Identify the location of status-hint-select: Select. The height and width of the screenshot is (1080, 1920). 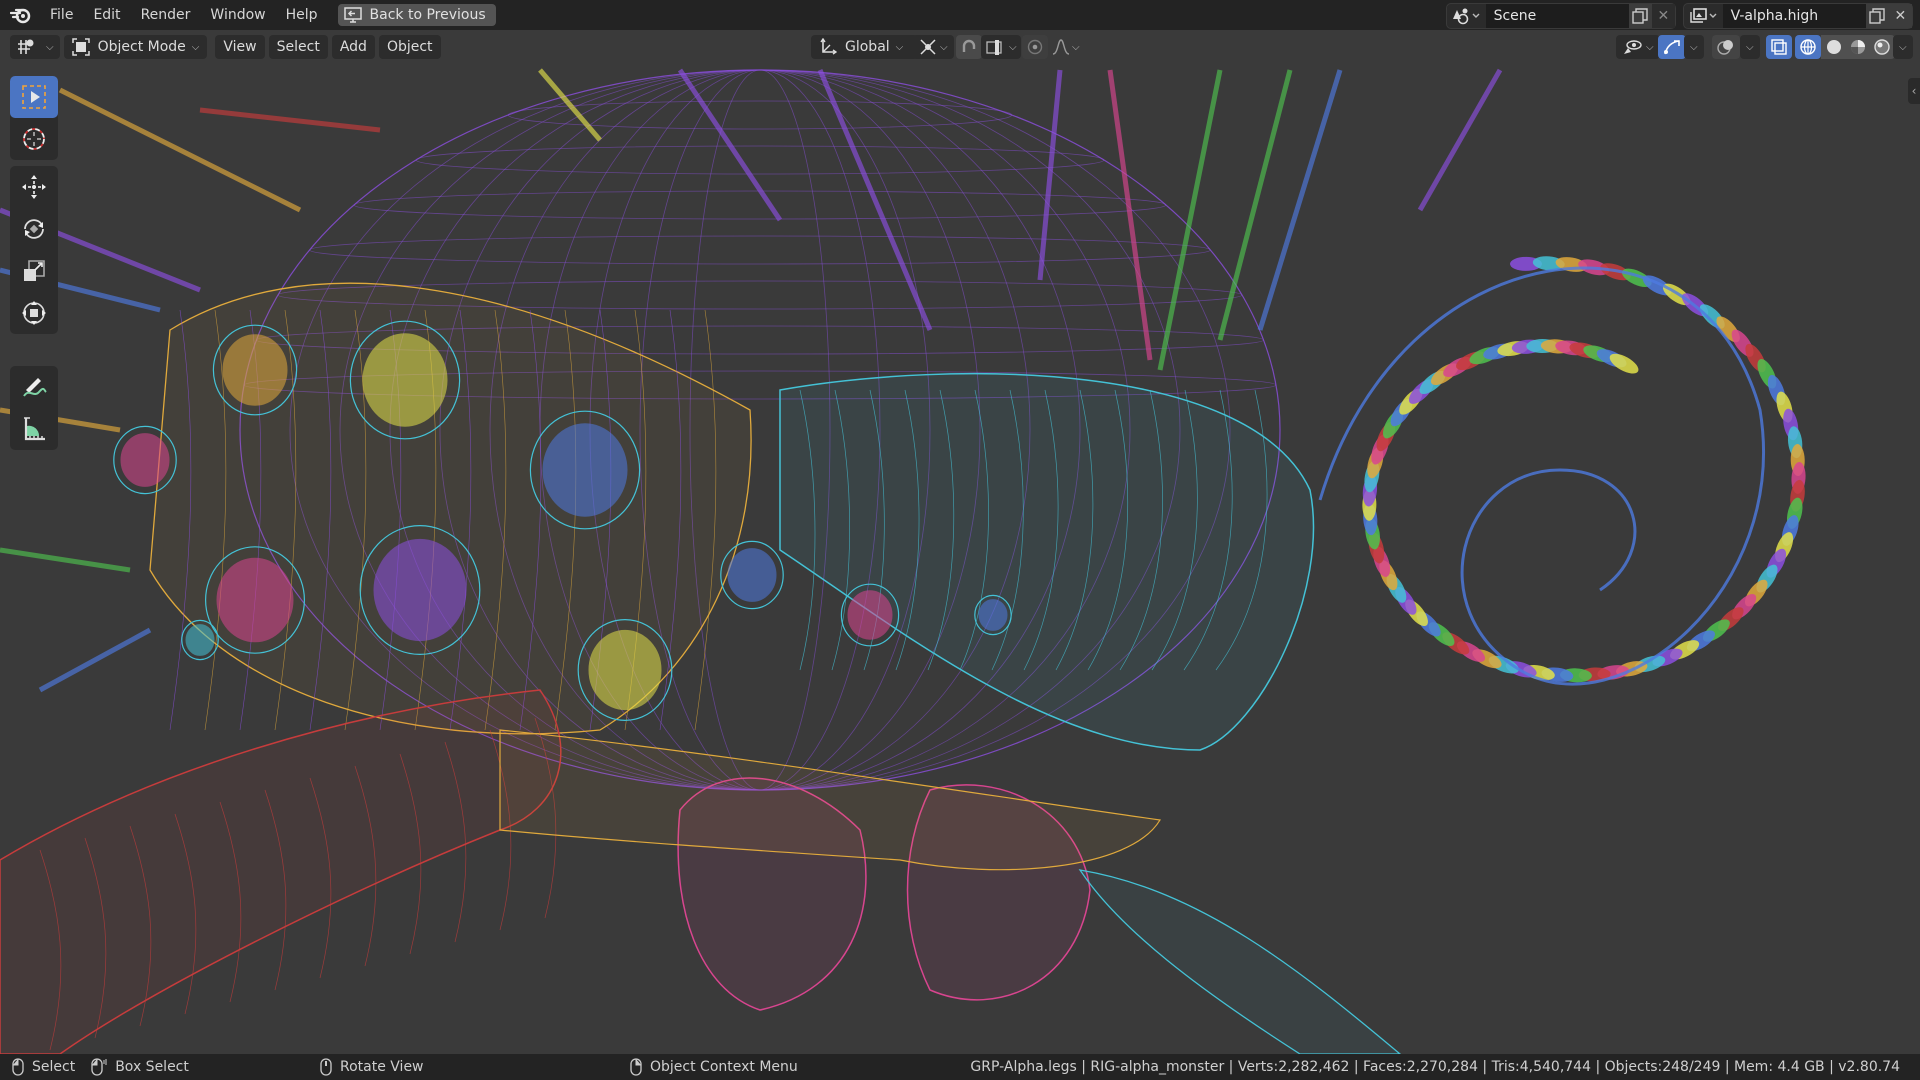
(43, 1067).